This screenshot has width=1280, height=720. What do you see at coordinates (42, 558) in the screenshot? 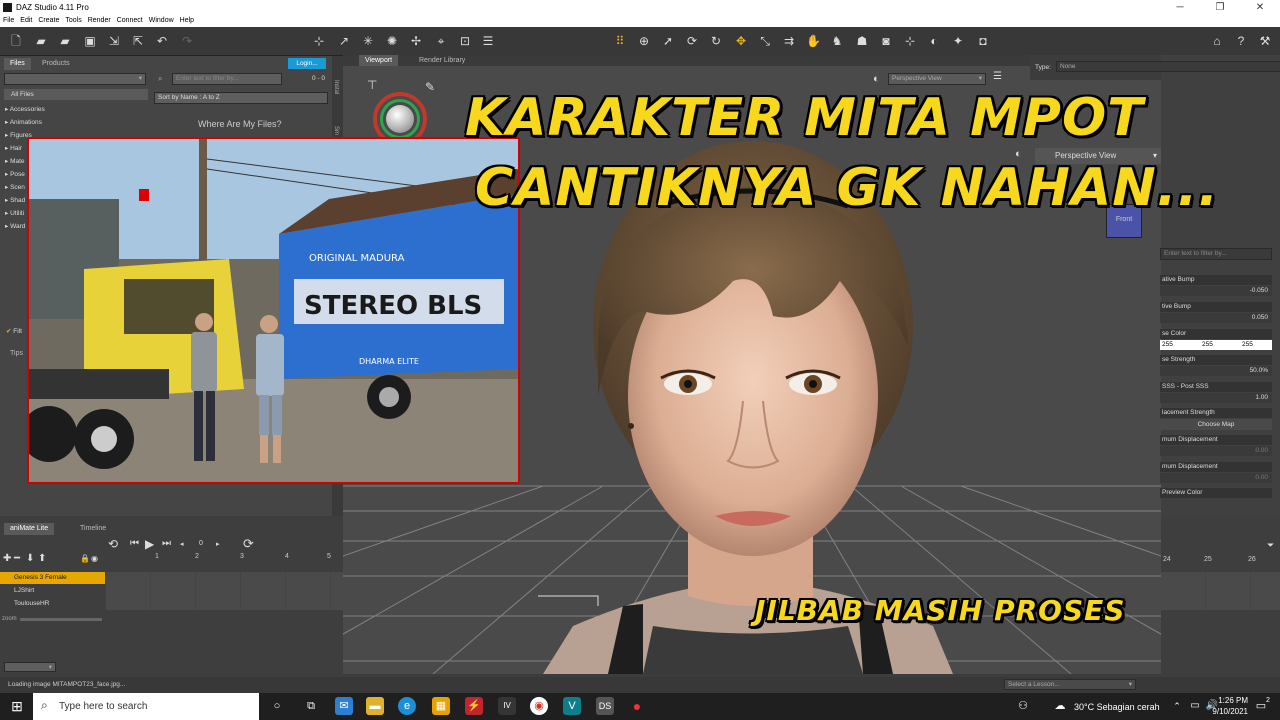
I see `move-up-icon: ⬆` at bounding box center [42, 558].